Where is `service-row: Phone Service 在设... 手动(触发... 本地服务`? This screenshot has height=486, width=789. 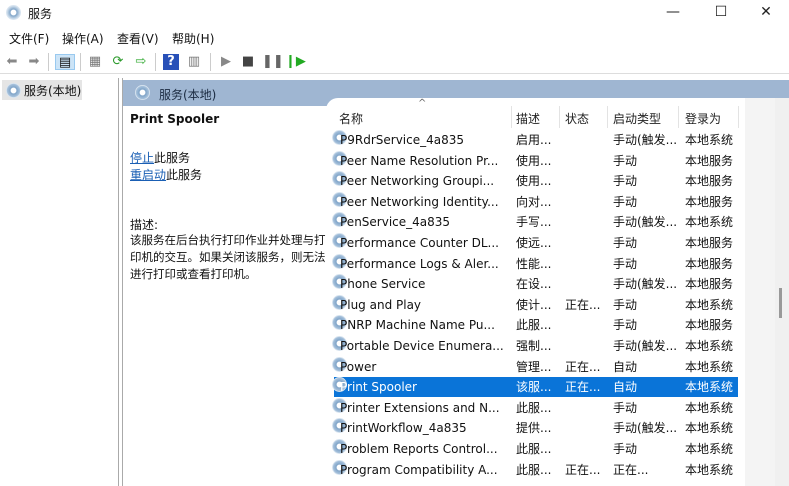
service-row: Phone Service 在设... 手动(触发... 本地服务 is located at coordinates (535, 284).